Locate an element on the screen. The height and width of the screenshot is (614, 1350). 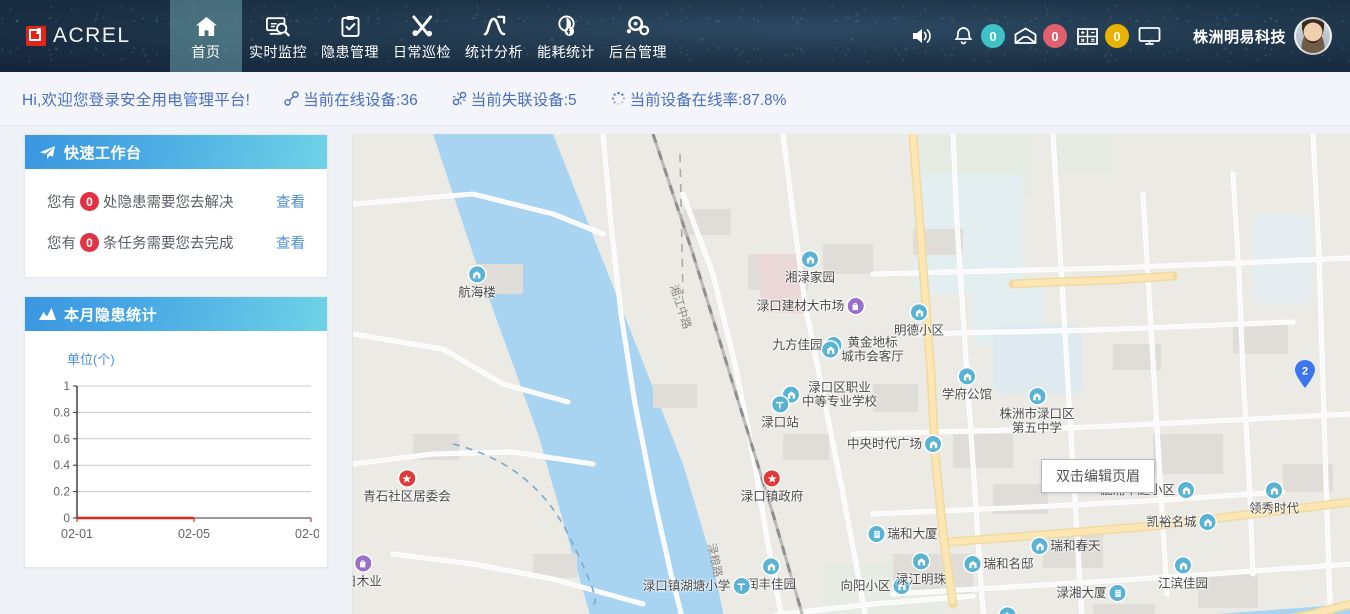
nav-label-backend-mgmt: 后台管理 is located at coordinates (638, 52).